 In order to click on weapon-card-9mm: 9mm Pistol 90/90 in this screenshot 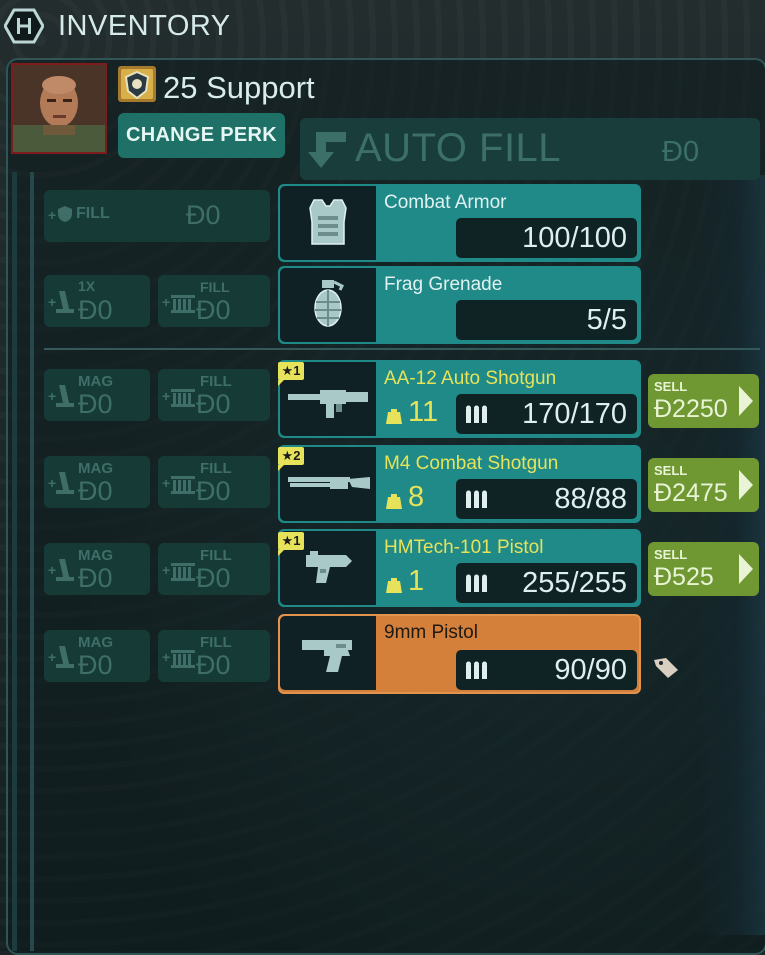, I will do `click(459, 654)`.